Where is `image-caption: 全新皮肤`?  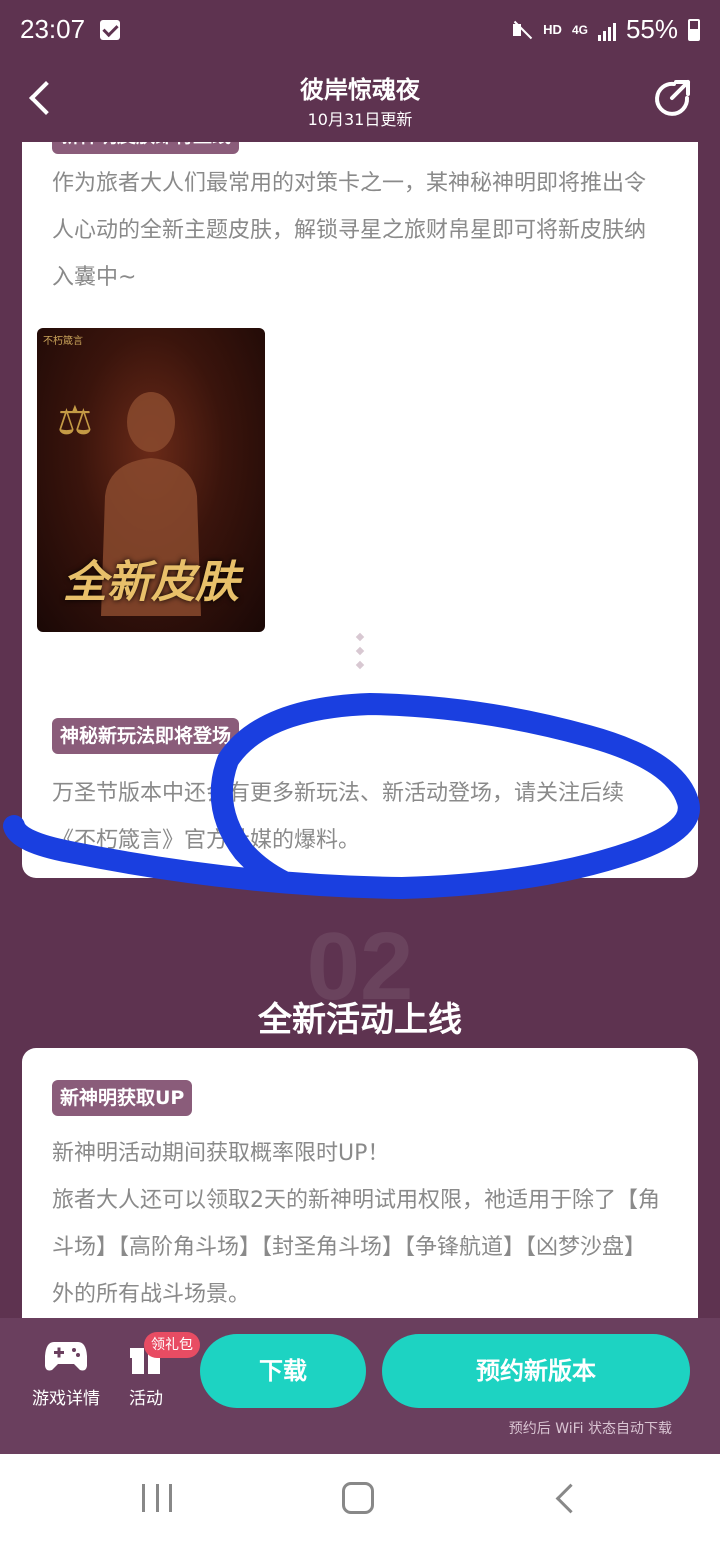
image-caption: 全新皮肤 is located at coordinates (151, 582).